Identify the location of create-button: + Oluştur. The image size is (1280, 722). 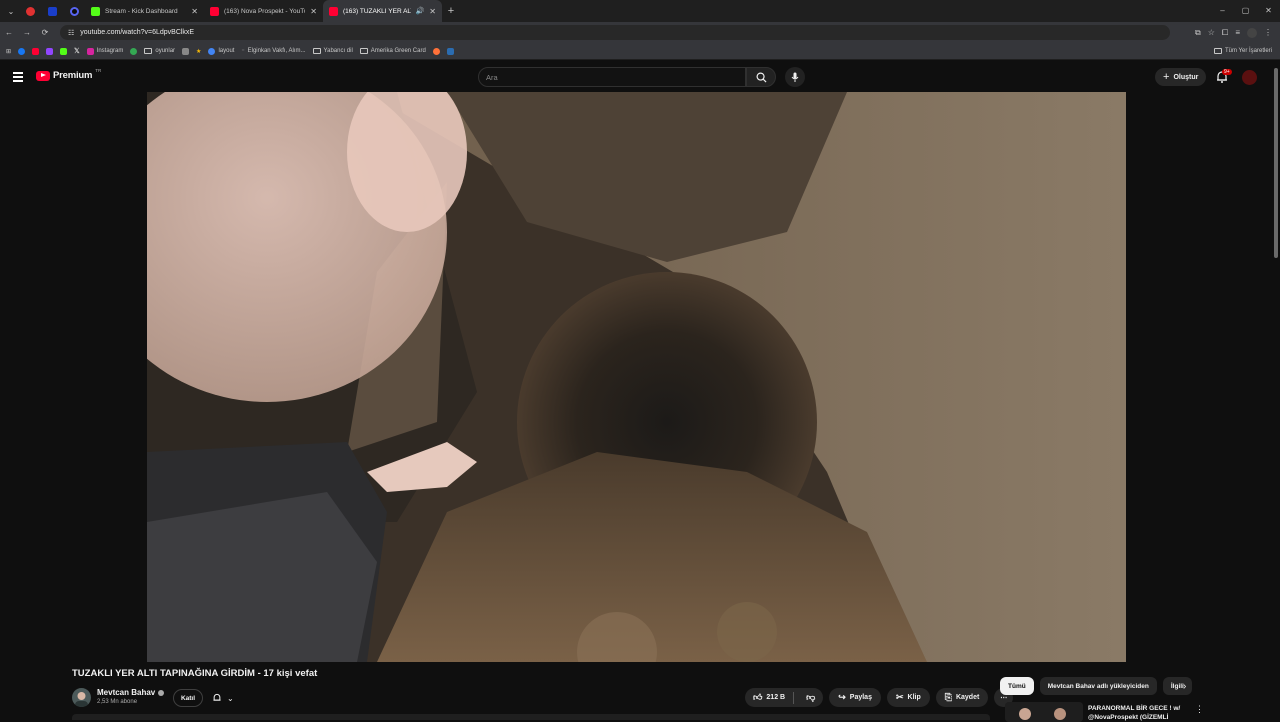
(1181, 77).